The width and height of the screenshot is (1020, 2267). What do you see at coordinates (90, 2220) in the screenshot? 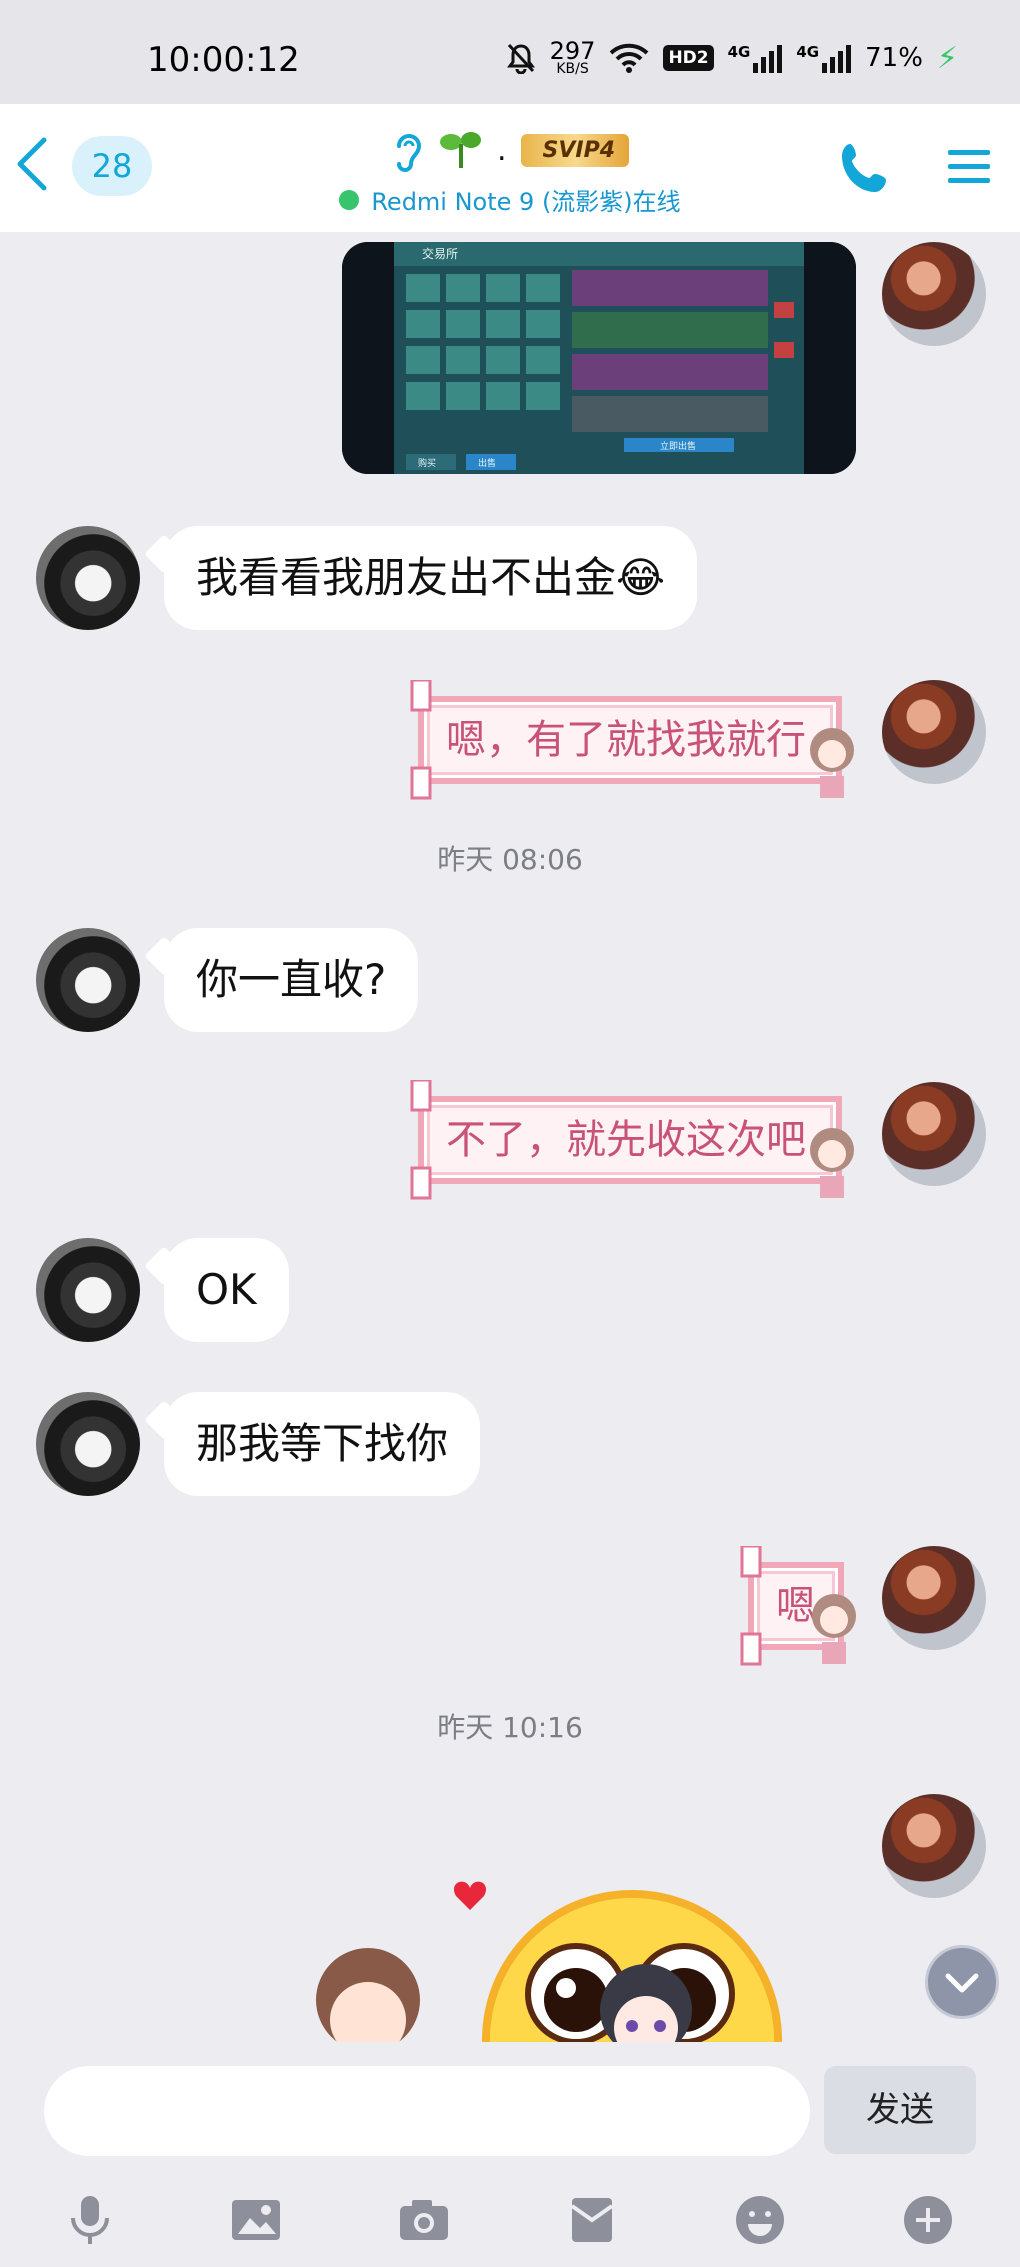
I see `microphone-icon` at bounding box center [90, 2220].